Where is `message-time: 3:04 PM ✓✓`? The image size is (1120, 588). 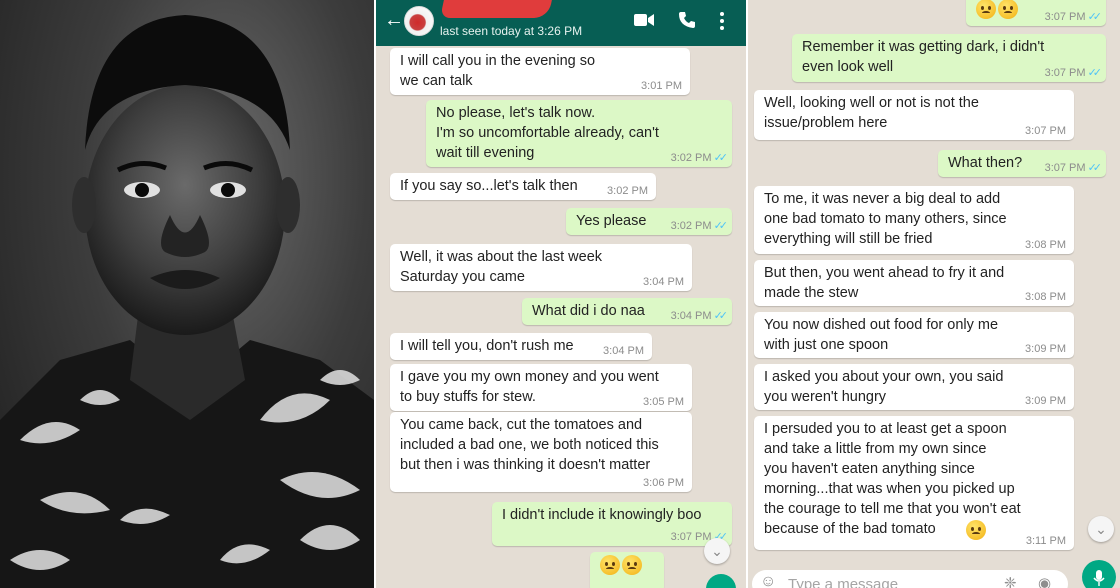 message-time: 3:04 PM ✓✓ is located at coordinates (699, 316).